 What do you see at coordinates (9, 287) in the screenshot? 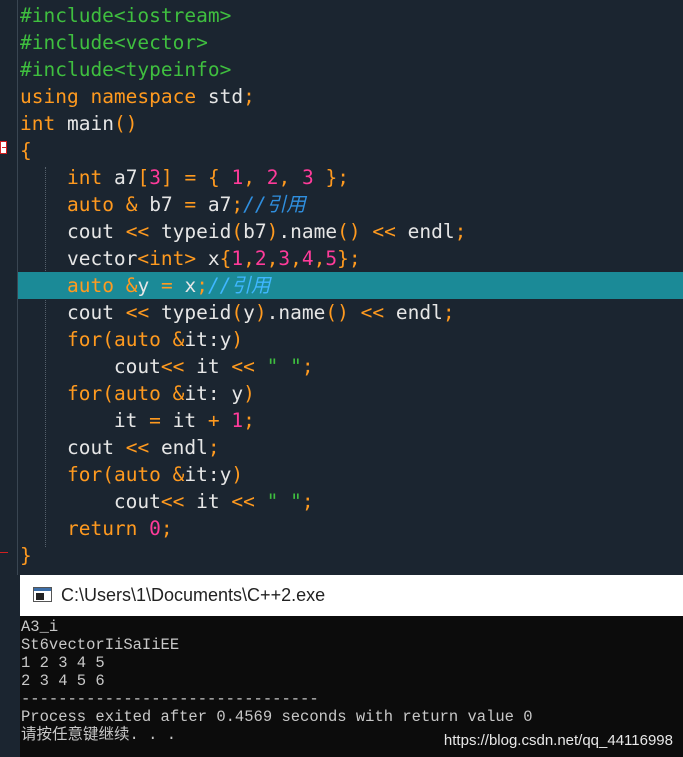
I see `editor-gutter` at bounding box center [9, 287].